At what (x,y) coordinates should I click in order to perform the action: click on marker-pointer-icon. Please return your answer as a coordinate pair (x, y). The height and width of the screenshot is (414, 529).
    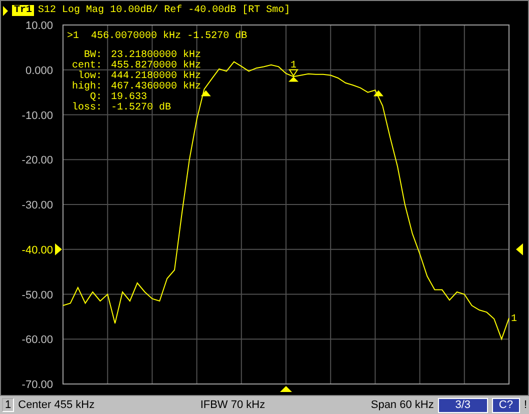
    Looking at the image, I should click on (293, 73).